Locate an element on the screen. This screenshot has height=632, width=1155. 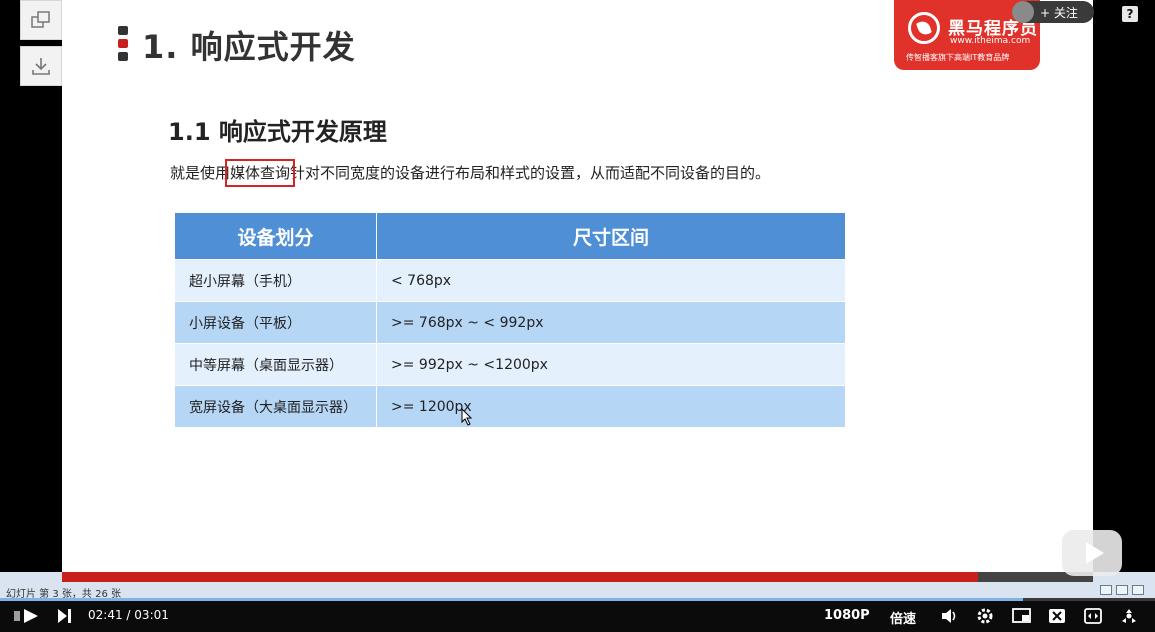
slide-description: 就是使用媒体查询针对不同宽度的设备进行布局和样式的设置，从而适配不同设备的目的。 is located at coordinates (470, 173).